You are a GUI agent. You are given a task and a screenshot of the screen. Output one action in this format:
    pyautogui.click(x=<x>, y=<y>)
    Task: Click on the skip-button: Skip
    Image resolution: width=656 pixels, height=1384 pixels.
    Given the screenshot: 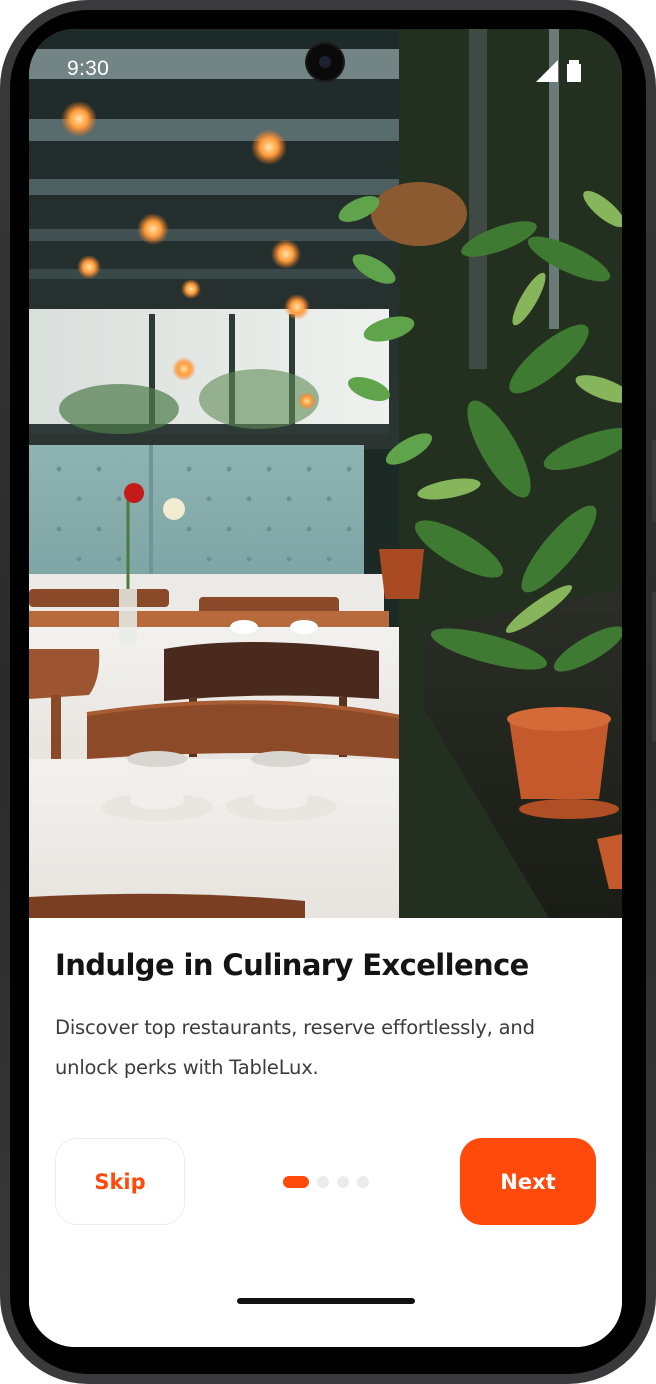 What is the action you would take?
    pyautogui.click(x=120, y=1181)
    